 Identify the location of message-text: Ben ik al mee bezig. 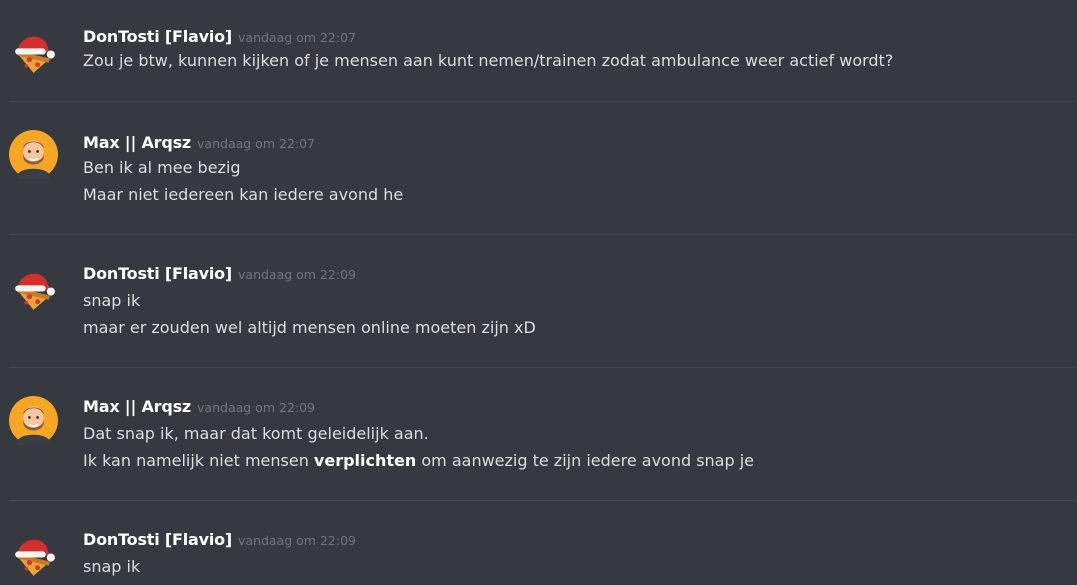
(162, 167).